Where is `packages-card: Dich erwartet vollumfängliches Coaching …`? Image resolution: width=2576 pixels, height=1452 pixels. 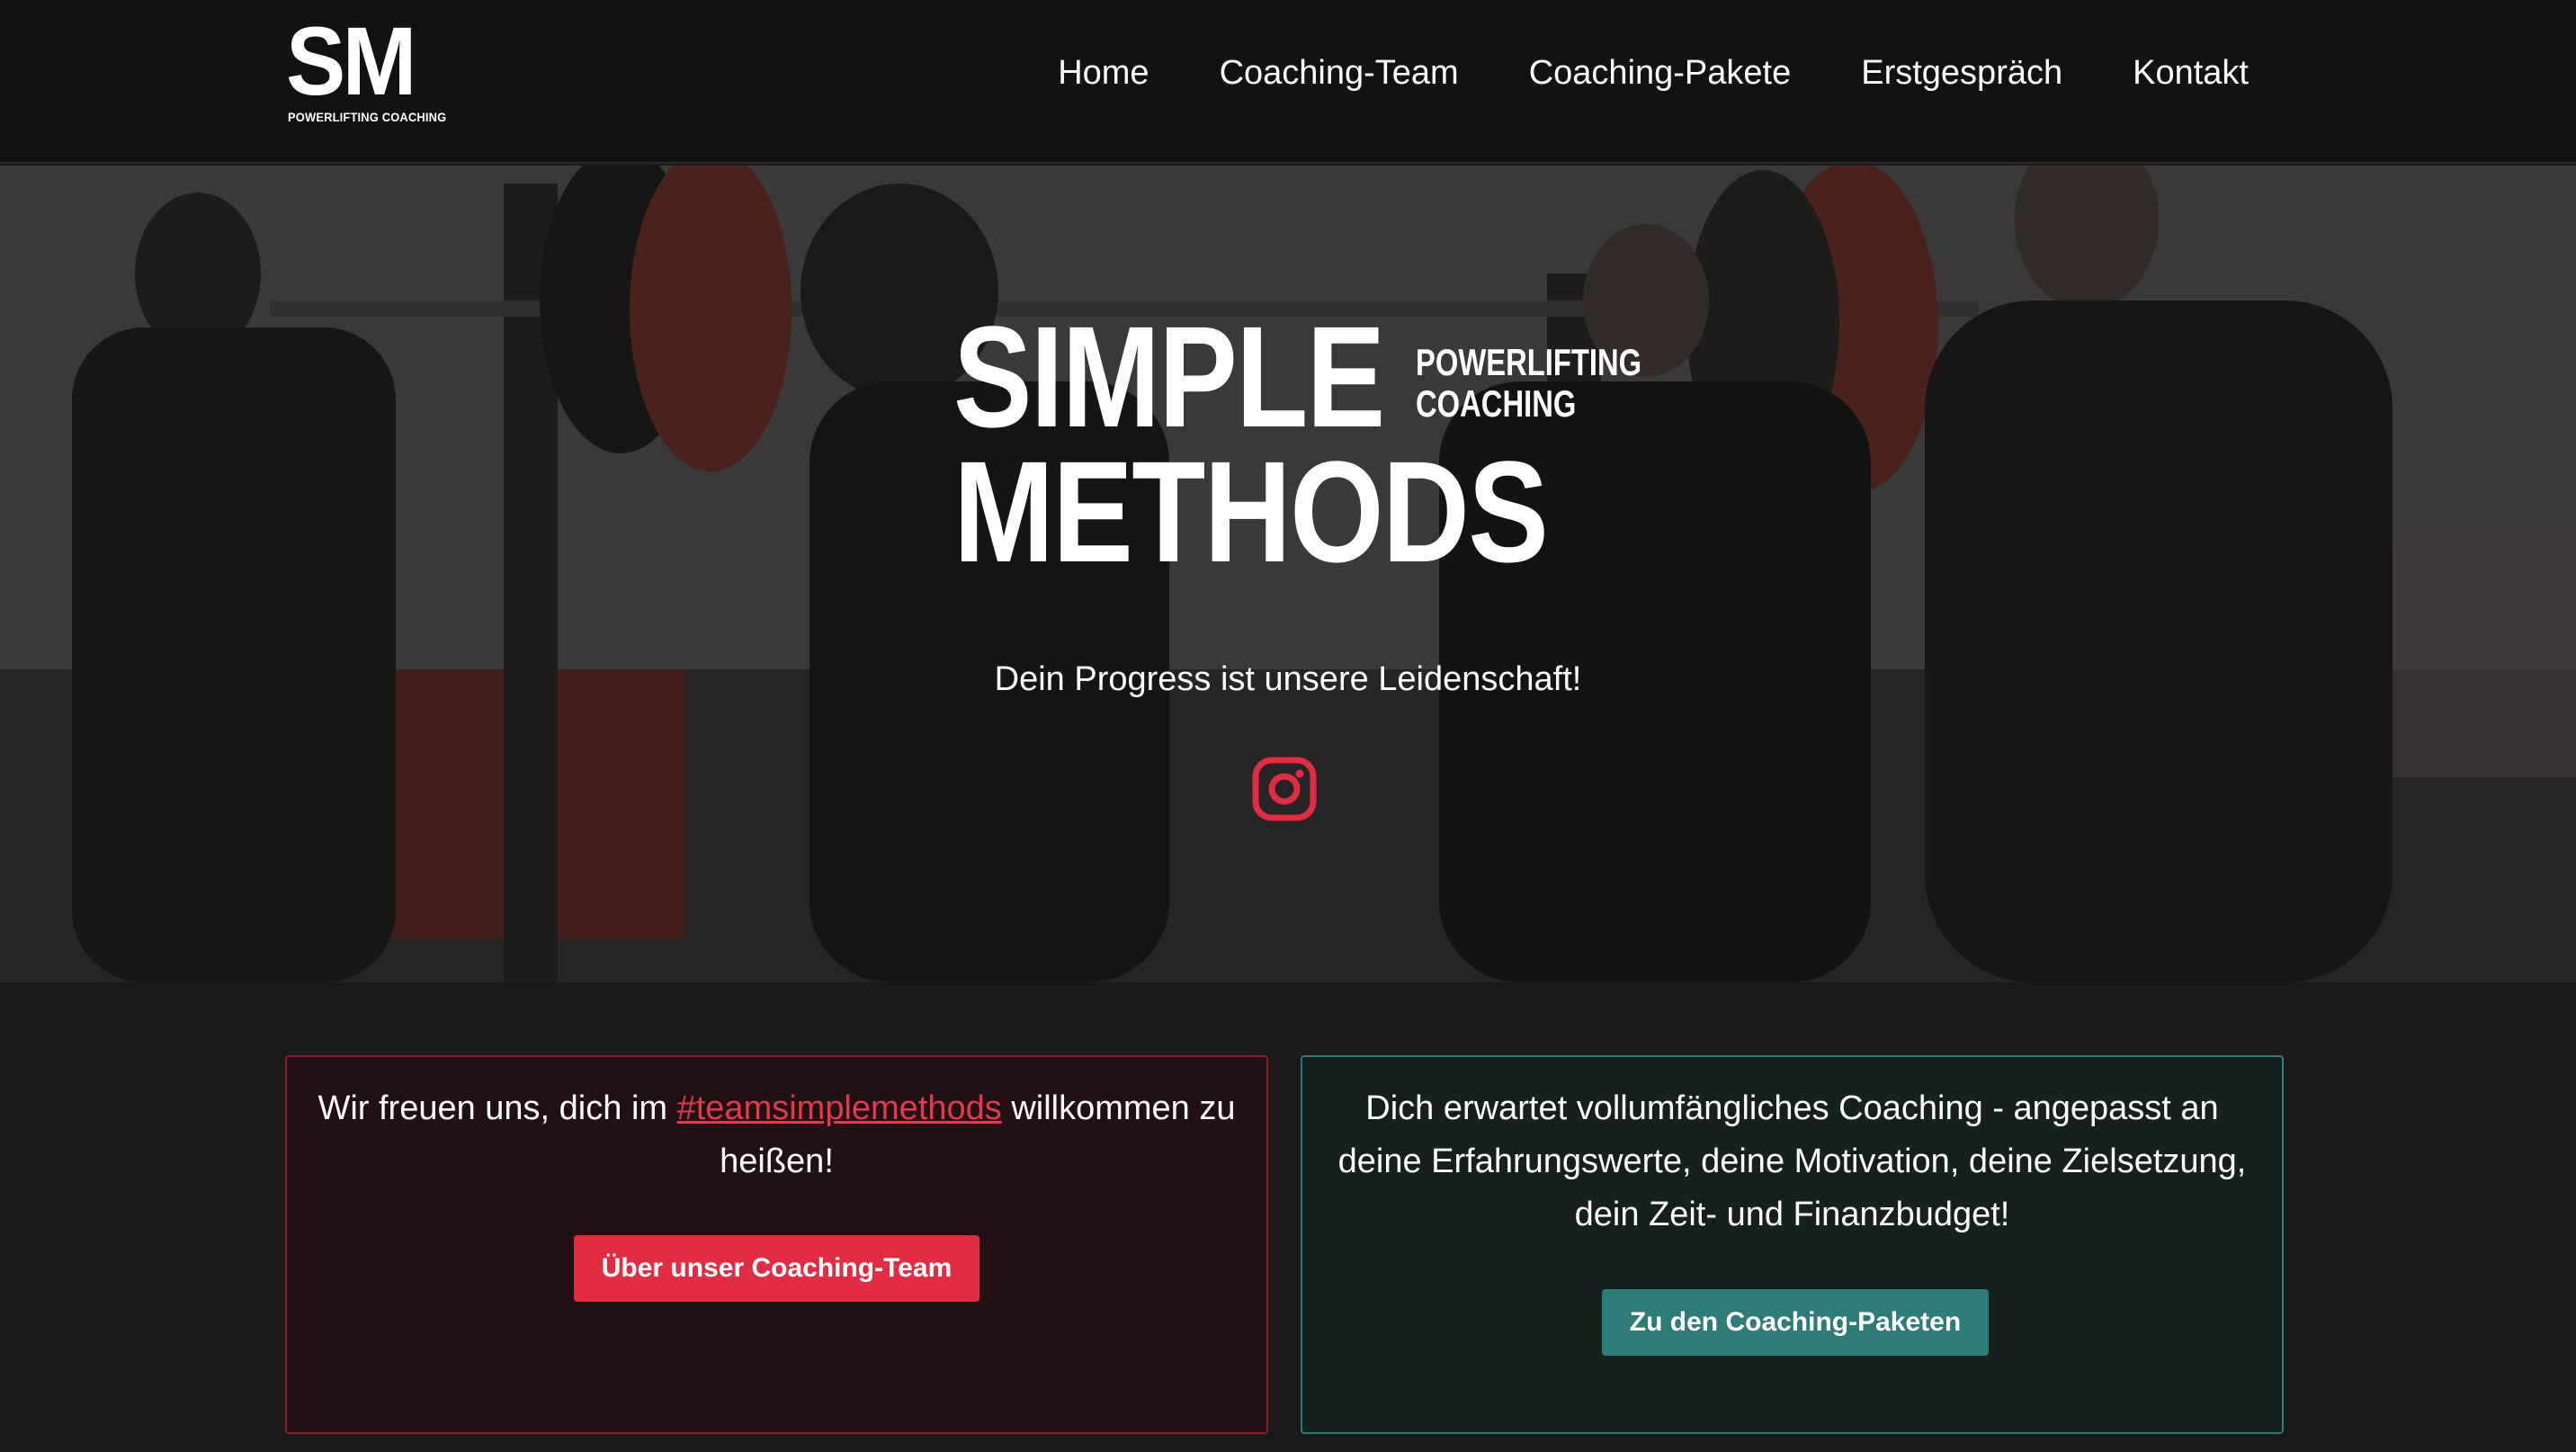
packages-card: Dich erwartet vollumfängliches Coaching … is located at coordinates (1792, 1244).